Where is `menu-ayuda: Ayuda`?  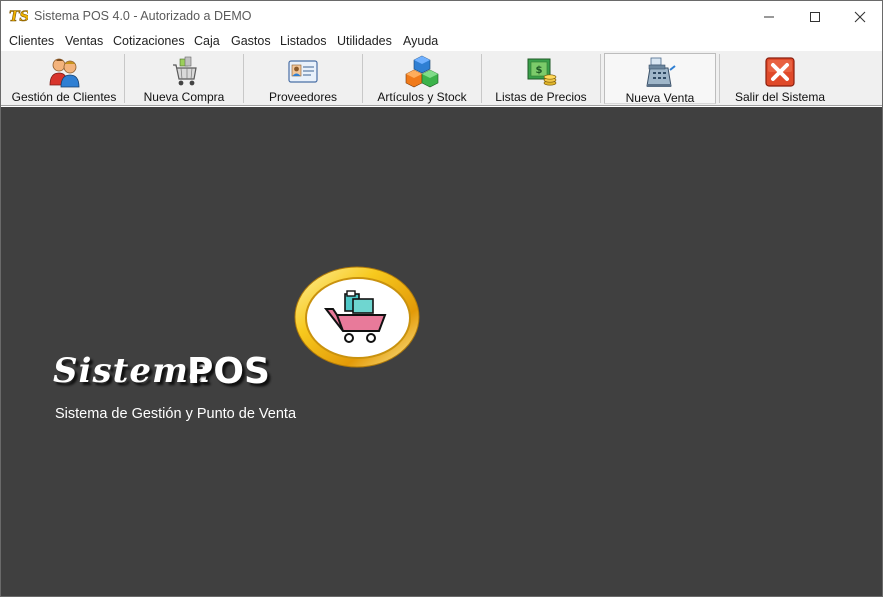 menu-ayuda: Ayuda is located at coordinates (420, 41).